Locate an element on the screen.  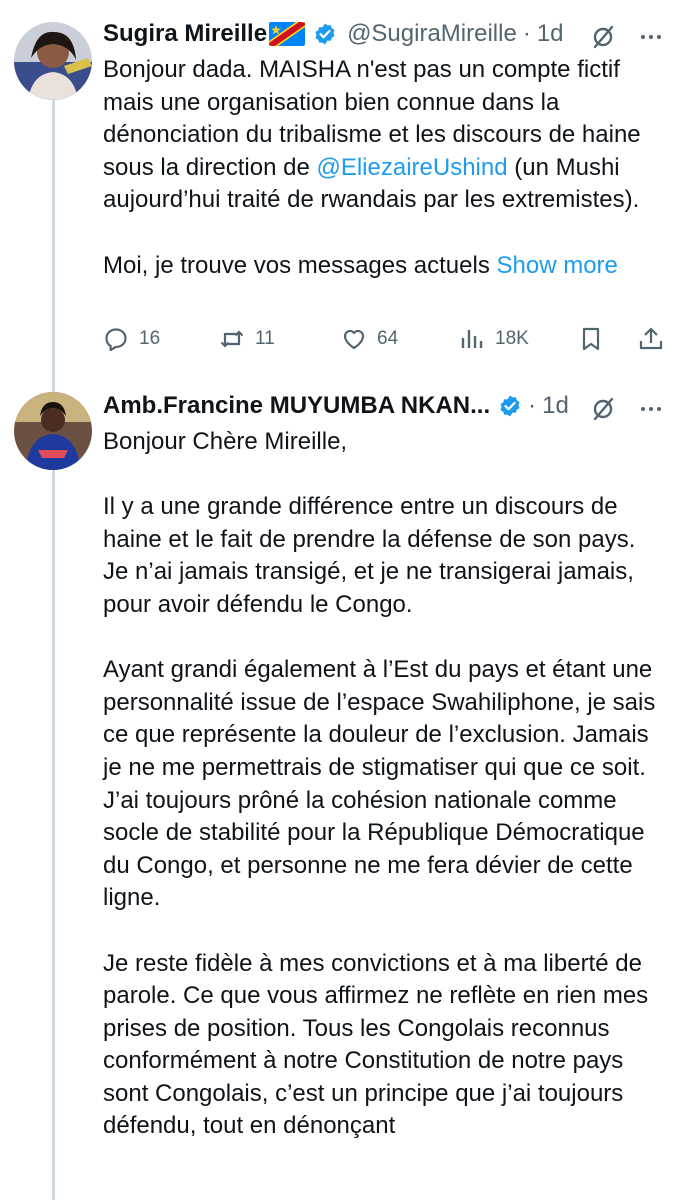
reply-button: 16 is located at coordinates (131, 339).